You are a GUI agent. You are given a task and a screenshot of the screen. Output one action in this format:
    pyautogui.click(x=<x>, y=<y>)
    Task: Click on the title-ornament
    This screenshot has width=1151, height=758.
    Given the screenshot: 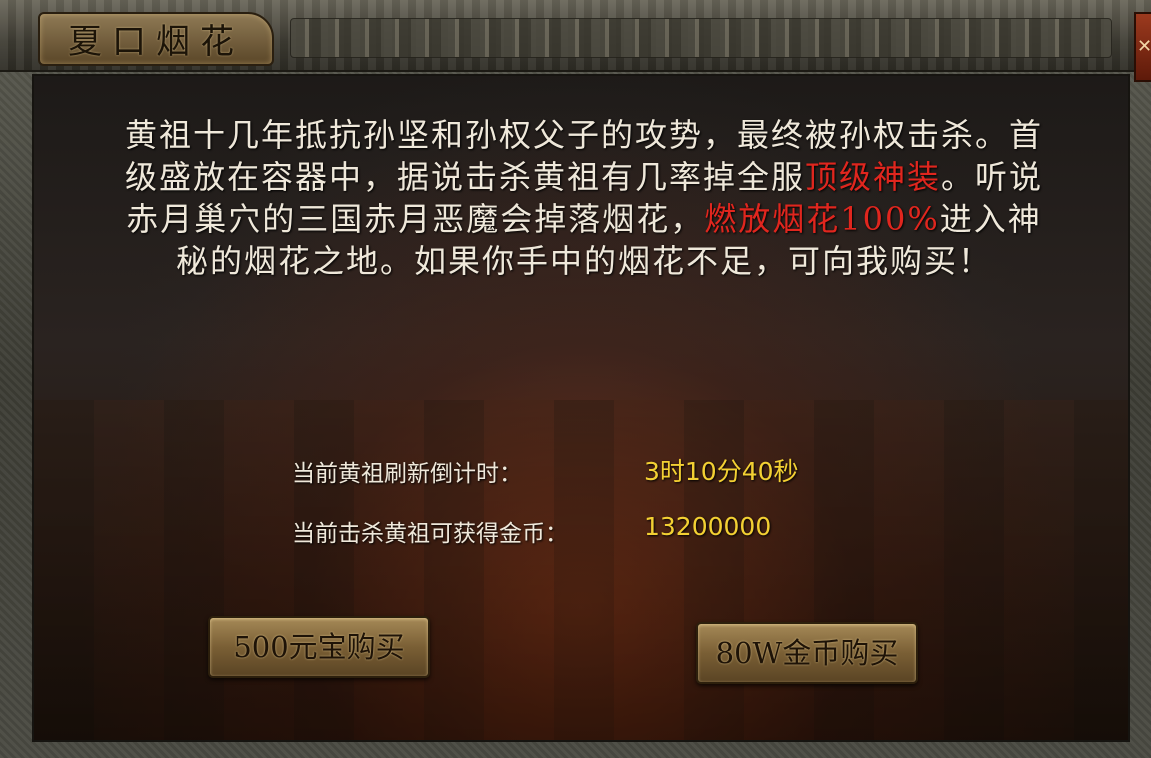 What is the action you would take?
    pyautogui.click(x=701, y=38)
    